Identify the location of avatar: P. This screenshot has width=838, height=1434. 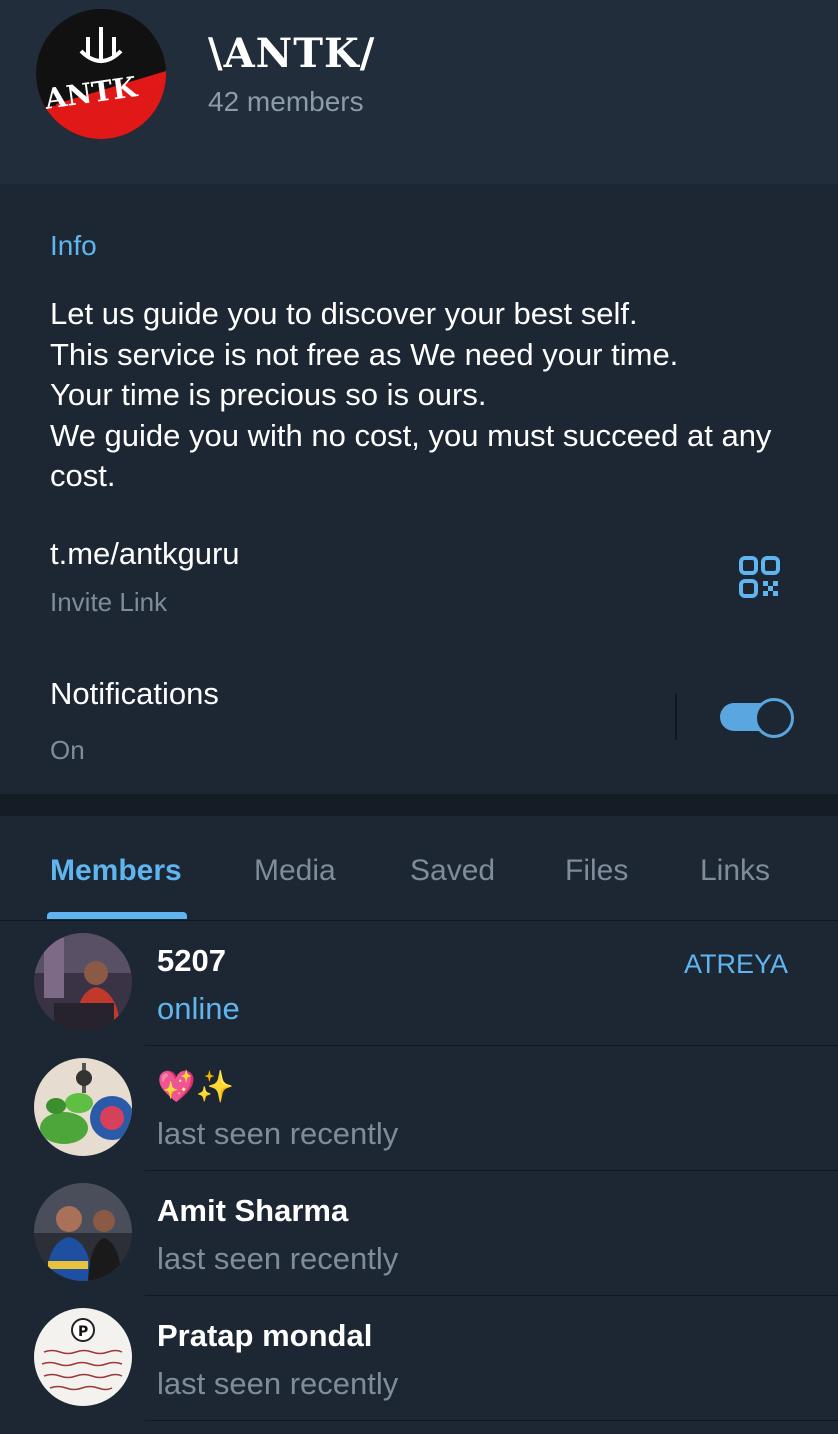
(83, 1357).